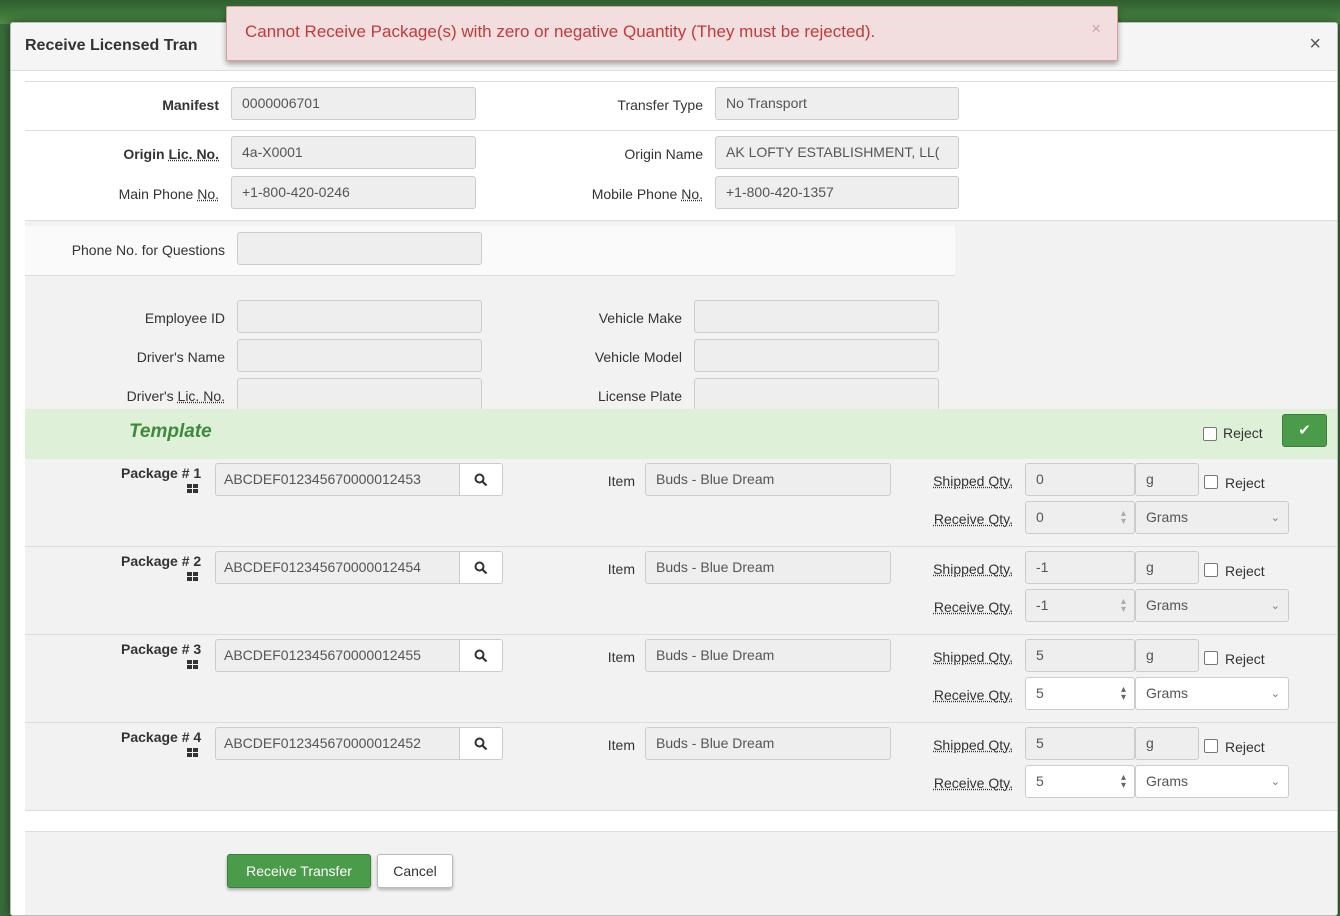  I want to click on vehicle-model-label: Vehicle Model, so click(638, 357).